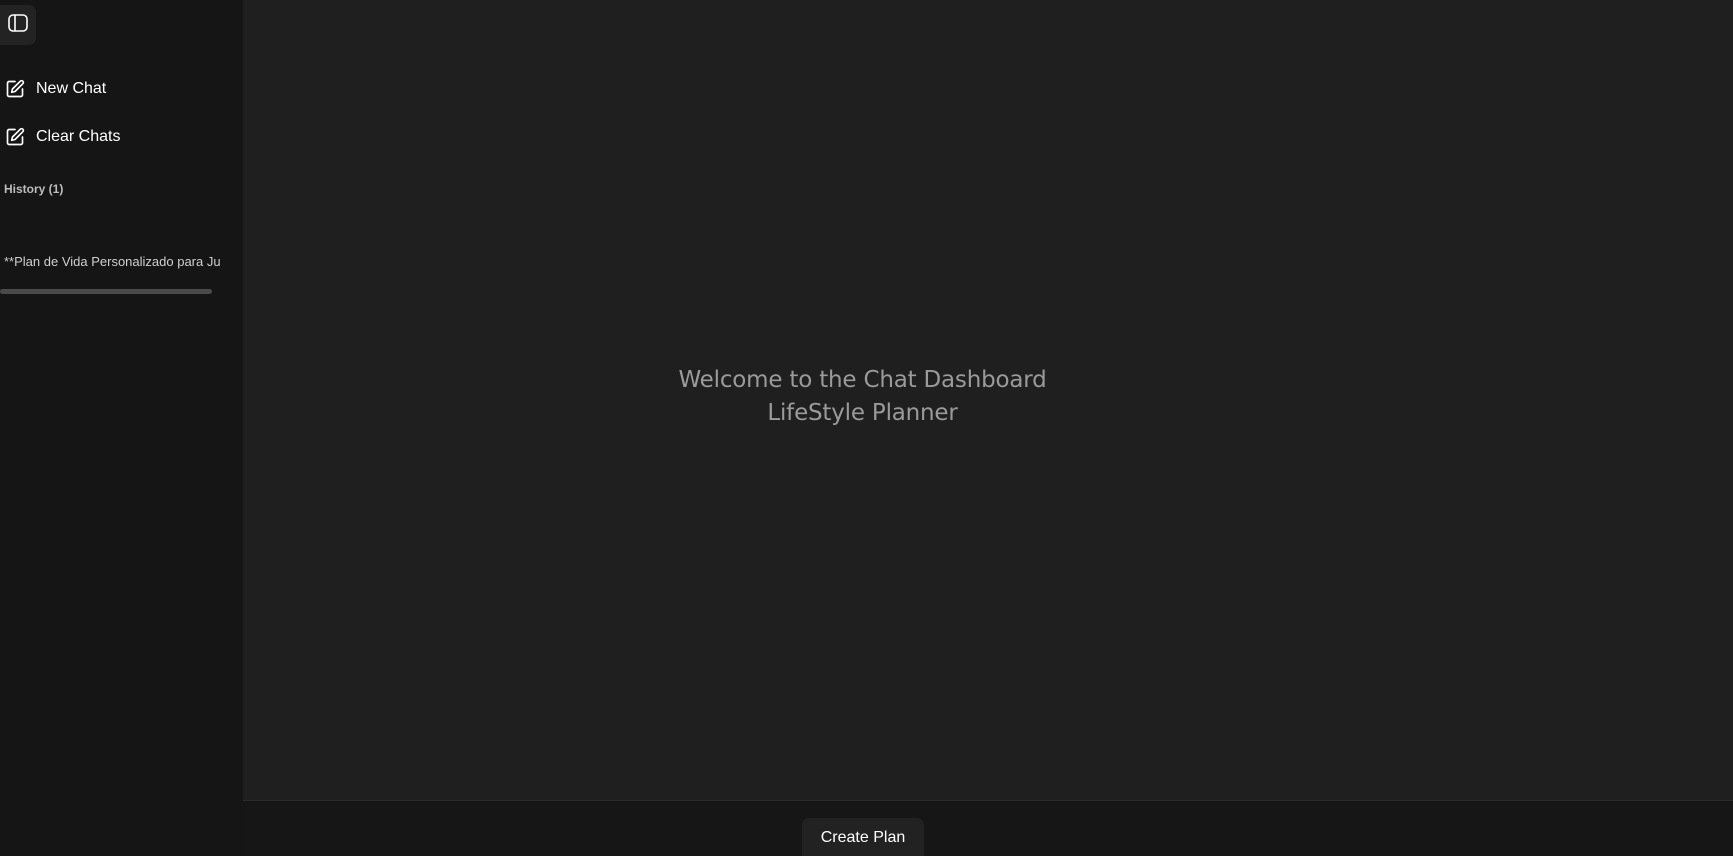 The image size is (1733, 856). What do you see at coordinates (106, 291) in the screenshot?
I see `history-scrollbar-thumb` at bounding box center [106, 291].